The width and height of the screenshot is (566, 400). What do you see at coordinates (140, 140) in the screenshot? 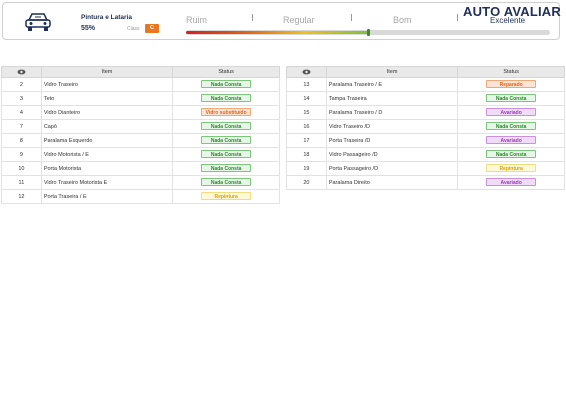
I see `table-row: 8 Paralama Esquerdo Nada Consta` at bounding box center [140, 140].